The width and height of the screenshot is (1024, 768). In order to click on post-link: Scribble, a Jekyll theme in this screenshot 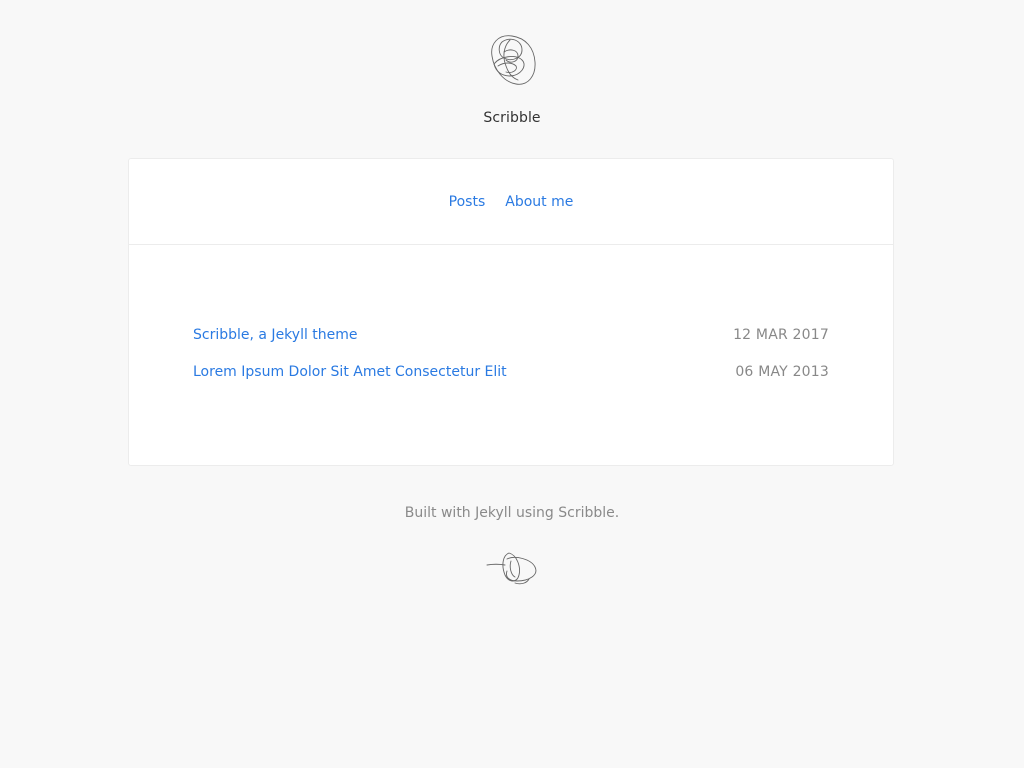, I will do `click(275, 335)`.